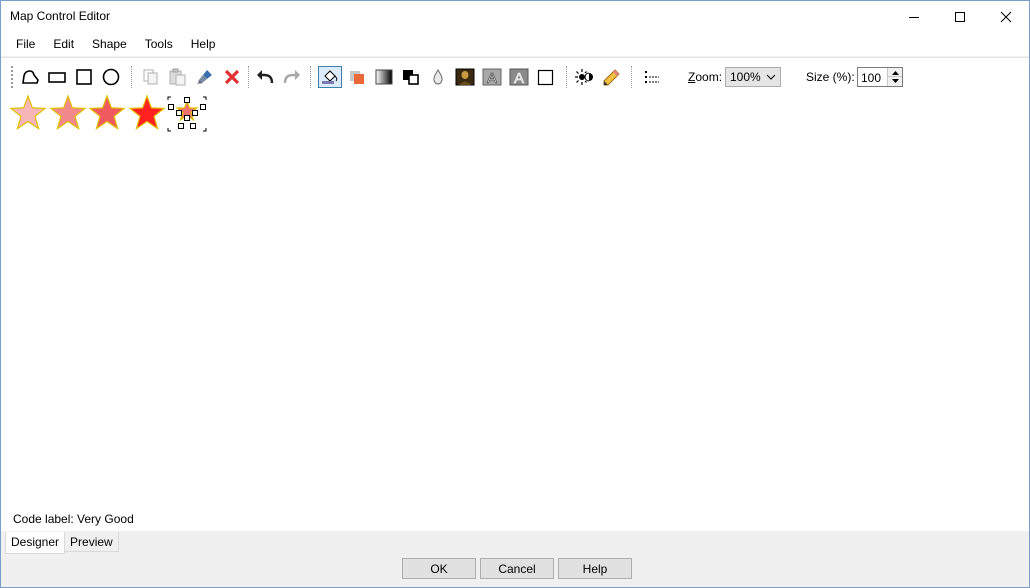 This screenshot has width=1030, height=588. I want to click on fill-color-button, so click(330, 77).